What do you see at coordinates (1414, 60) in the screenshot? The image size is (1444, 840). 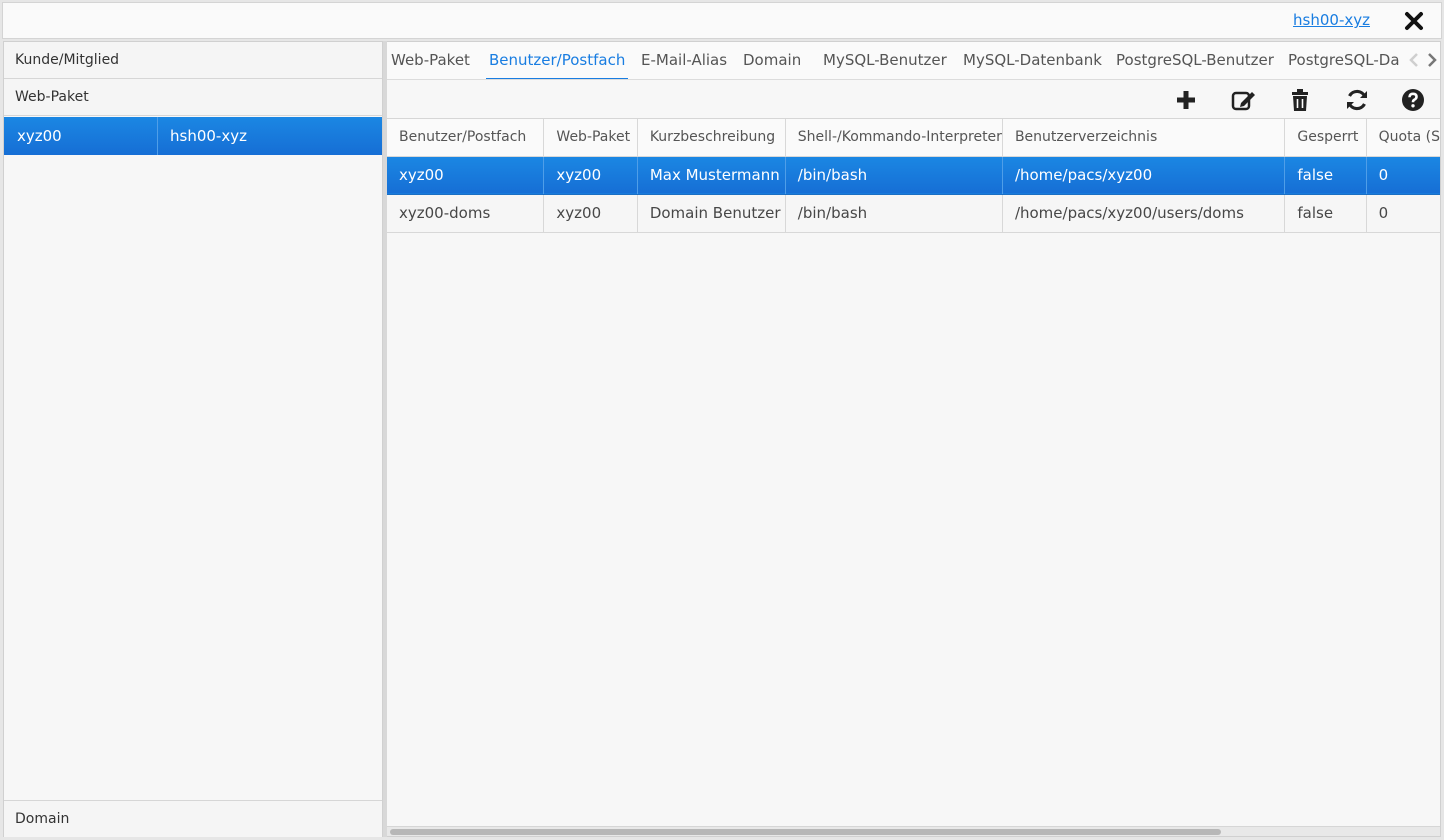 I see `chevron-left-icon` at bounding box center [1414, 60].